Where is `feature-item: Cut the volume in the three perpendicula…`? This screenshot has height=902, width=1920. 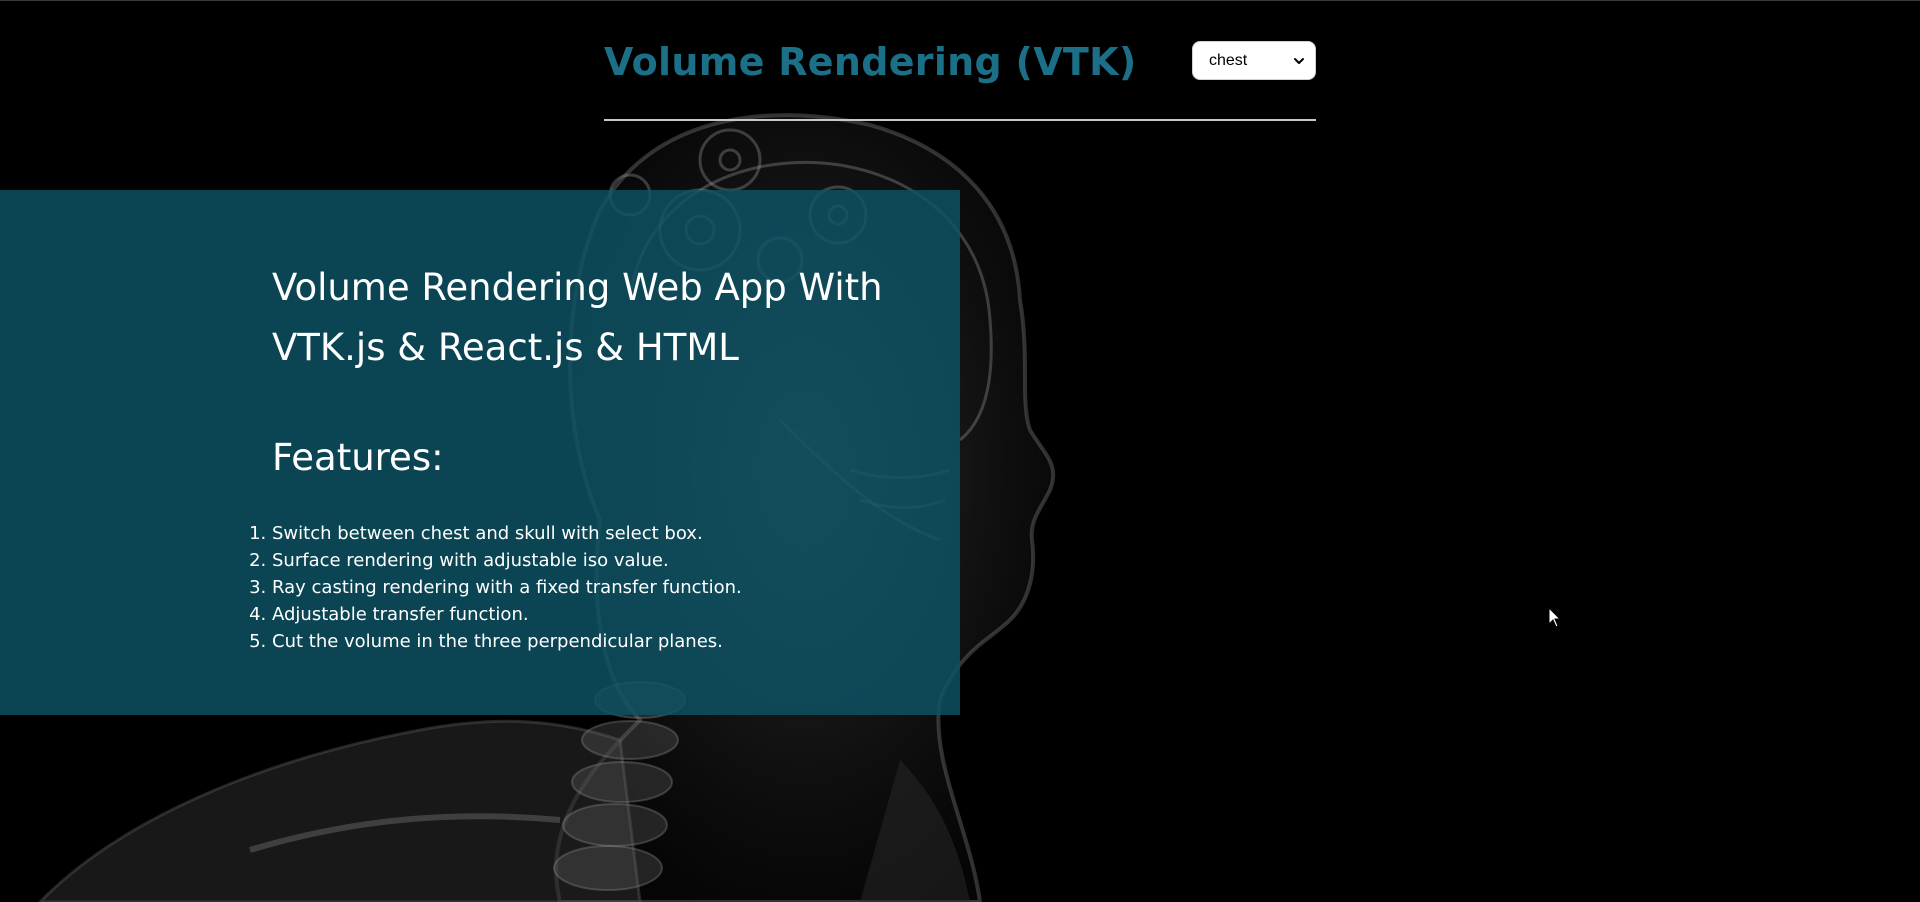 feature-item: Cut the volume in the three perpendicula… is located at coordinates (507, 641).